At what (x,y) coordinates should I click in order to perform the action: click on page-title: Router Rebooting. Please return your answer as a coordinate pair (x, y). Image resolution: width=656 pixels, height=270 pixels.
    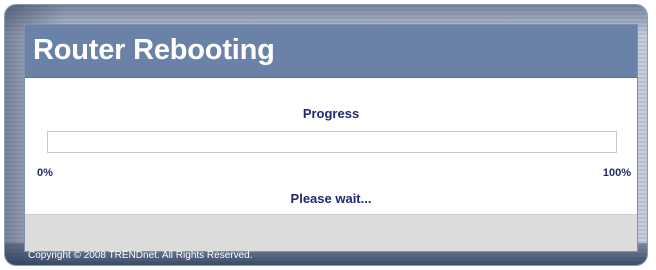
    Looking at the image, I should click on (154, 50).